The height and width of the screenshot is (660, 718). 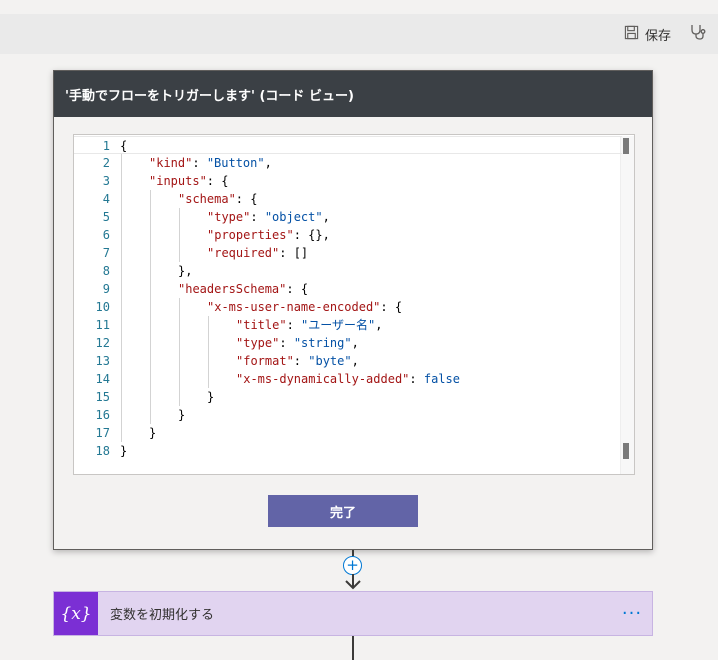 What do you see at coordinates (353, 613) in the screenshot?
I see `initialize-variable-action: {x} 変数を初期化する ···` at bounding box center [353, 613].